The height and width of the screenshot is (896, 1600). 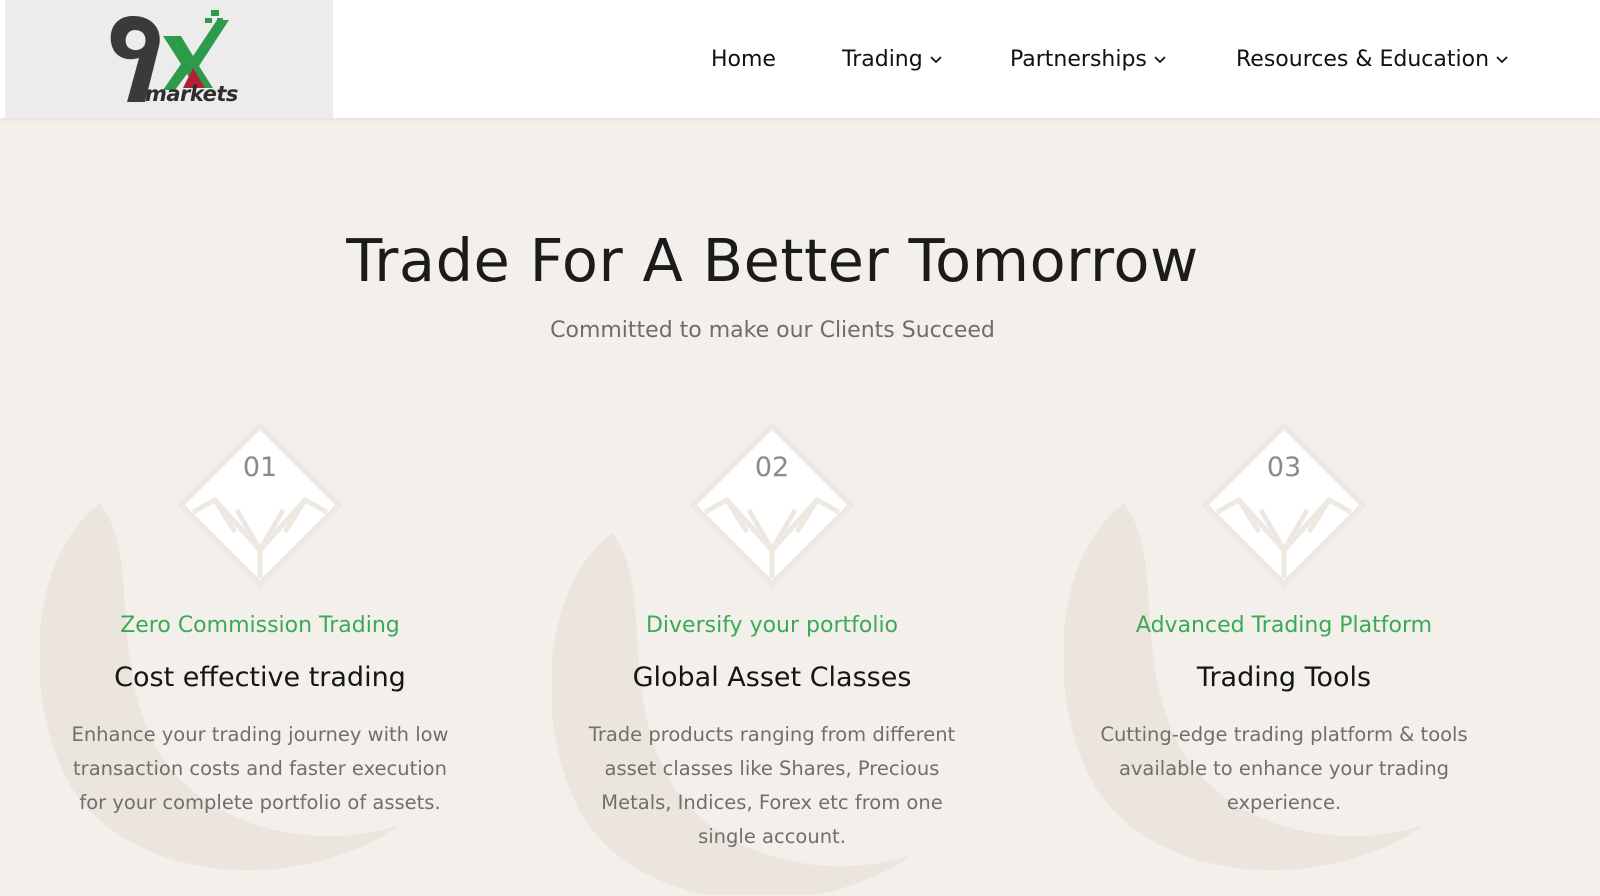 What do you see at coordinates (772, 677) in the screenshot?
I see `feature-title: Global Asset Classes` at bounding box center [772, 677].